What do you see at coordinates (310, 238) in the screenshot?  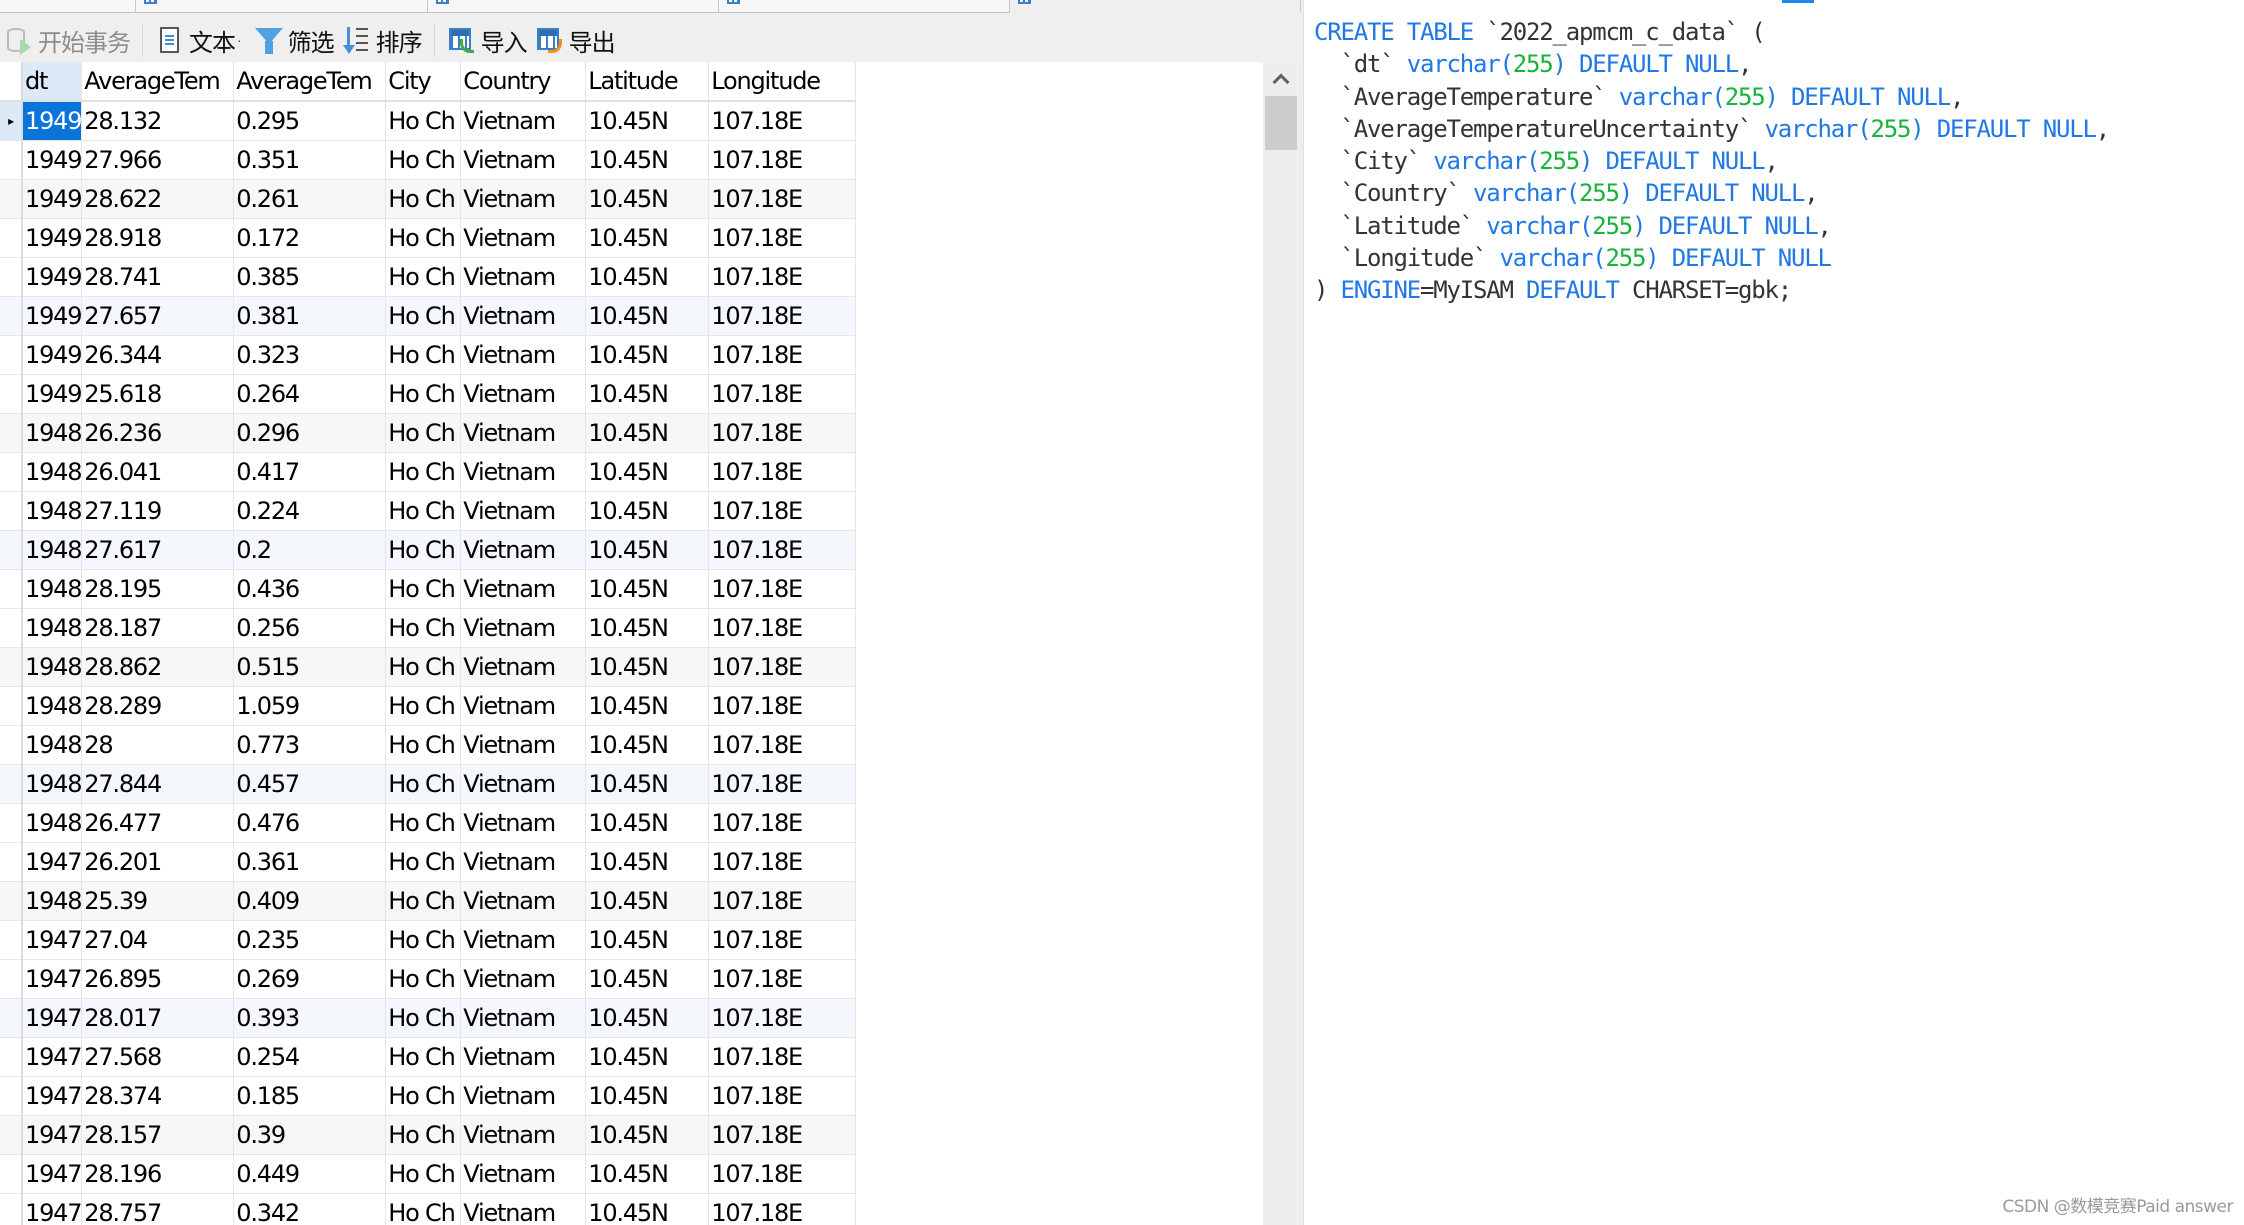 I see `cell-averagetem: 0.172` at bounding box center [310, 238].